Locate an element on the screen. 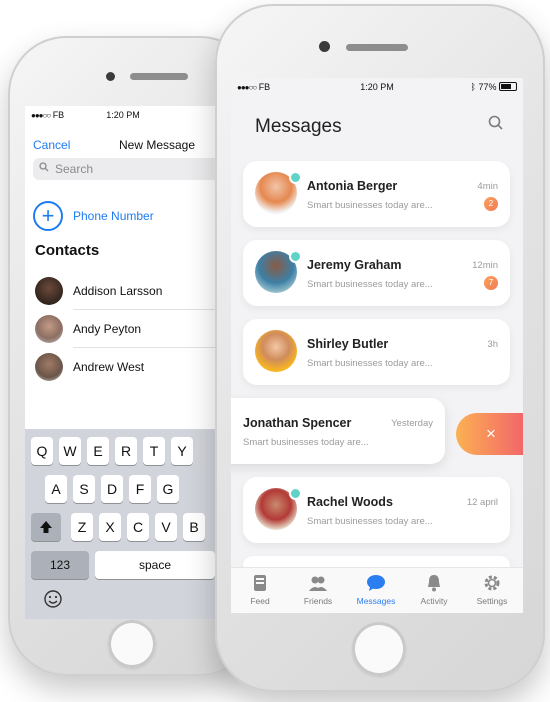 This screenshot has width=550, height=702. contact-name: Rachel Woods is located at coordinates (350, 502).